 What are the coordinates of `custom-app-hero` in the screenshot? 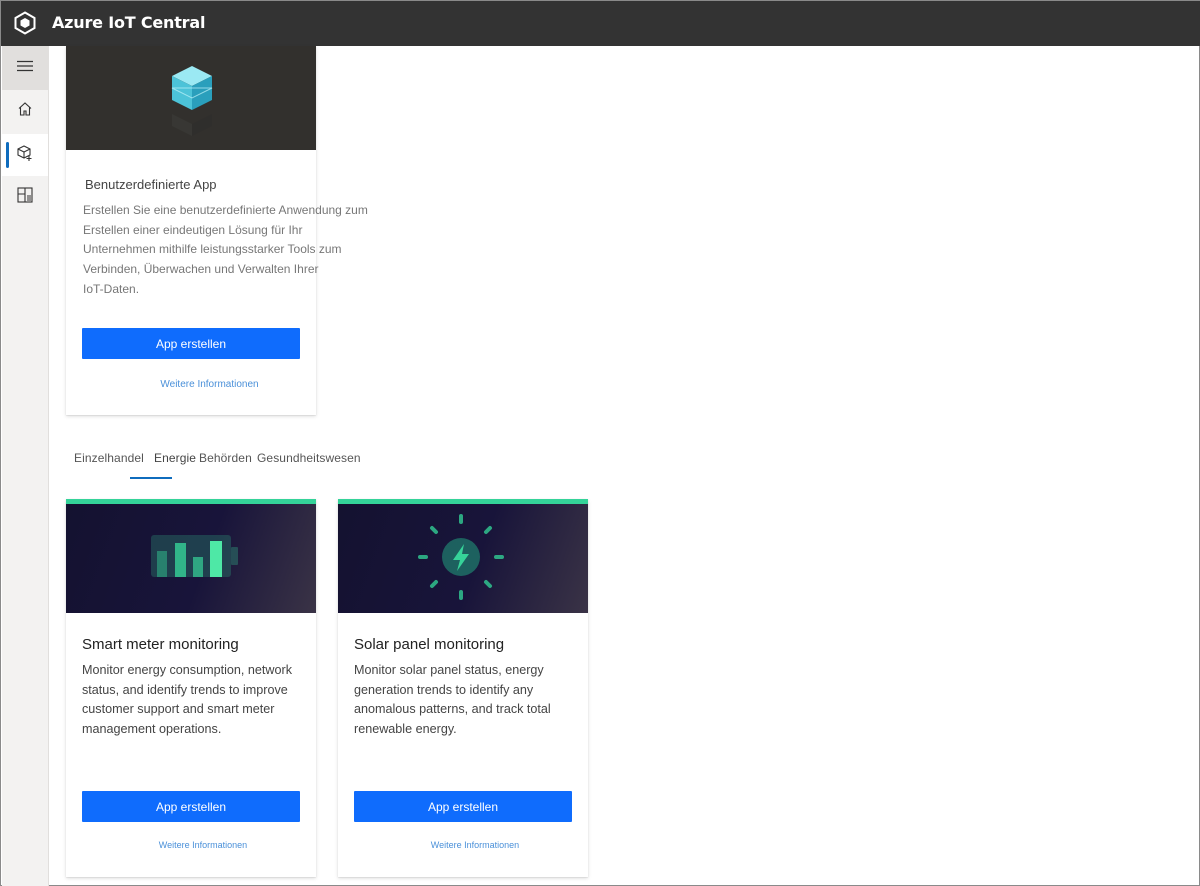 It's located at (191, 98).